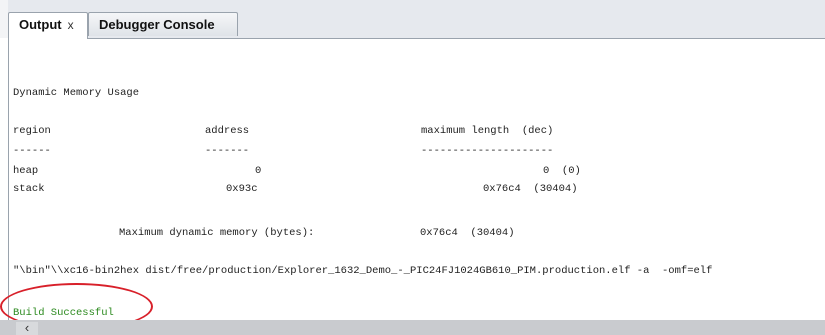 The height and width of the screenshot is (335, 825). What do you see at coordinates (32, 131) in the screenshot?
I see `header-region: region` at bounding box center [32, 131].